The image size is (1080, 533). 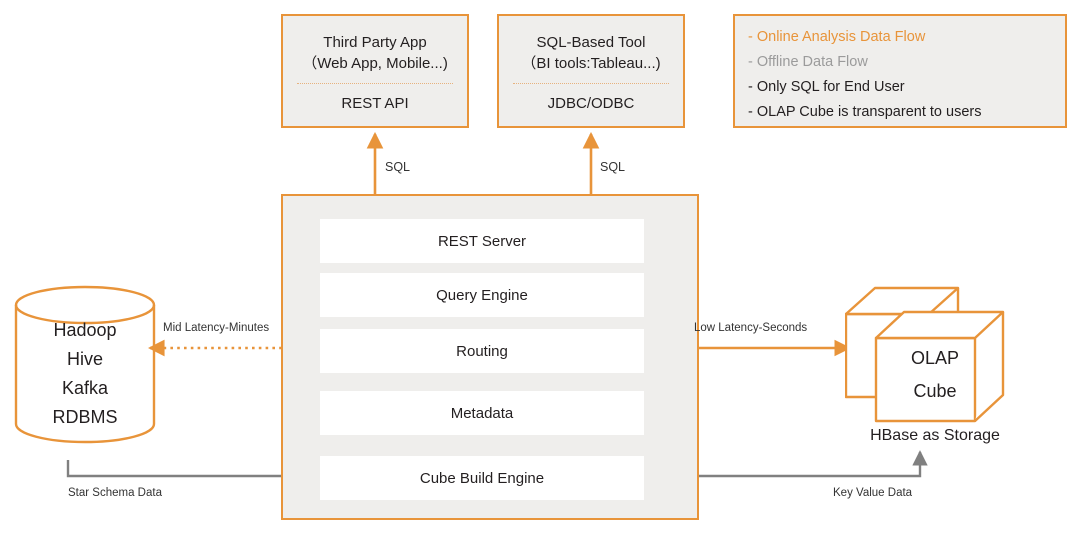 What do you see at coordinates (751, 328) in the screenshot?
I see `low-latency-label: Low Latency-Seconds` at bounding box center [751, 328].